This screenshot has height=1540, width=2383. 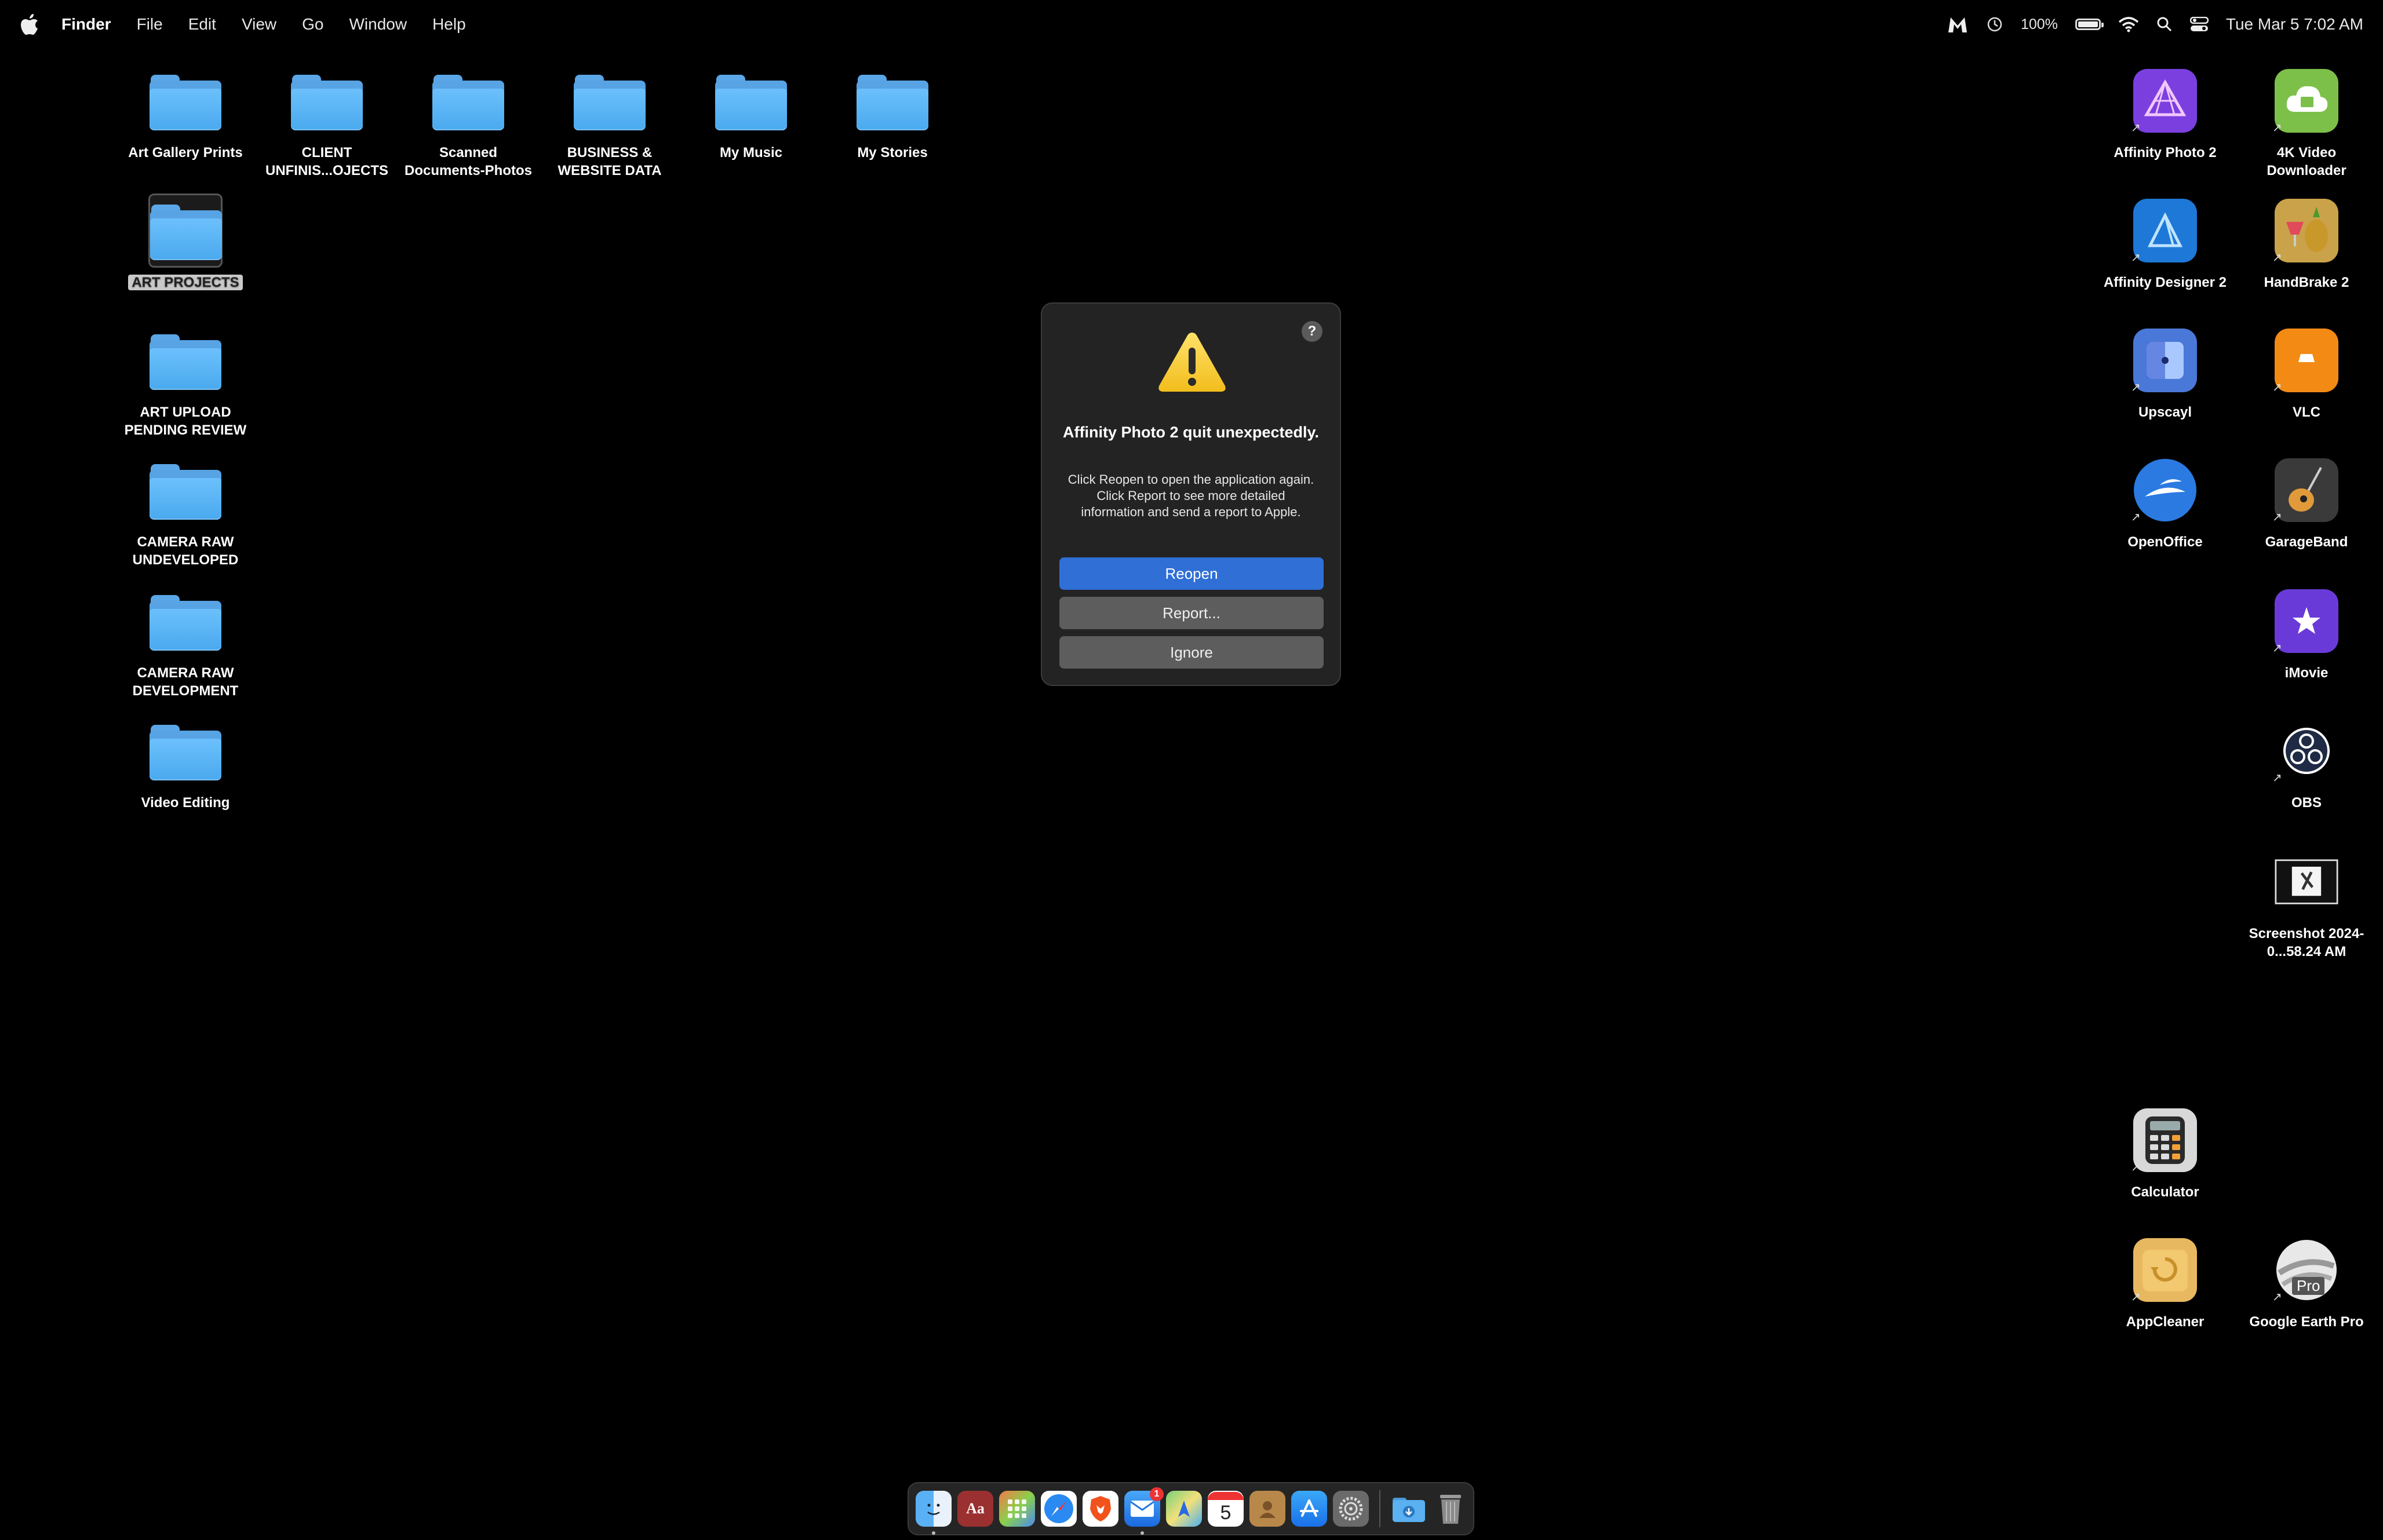 What do you see at coordinates (2165, 24) in the screenshot?
I see `spotlight-search-icon` at bounding box center [2165, 24].